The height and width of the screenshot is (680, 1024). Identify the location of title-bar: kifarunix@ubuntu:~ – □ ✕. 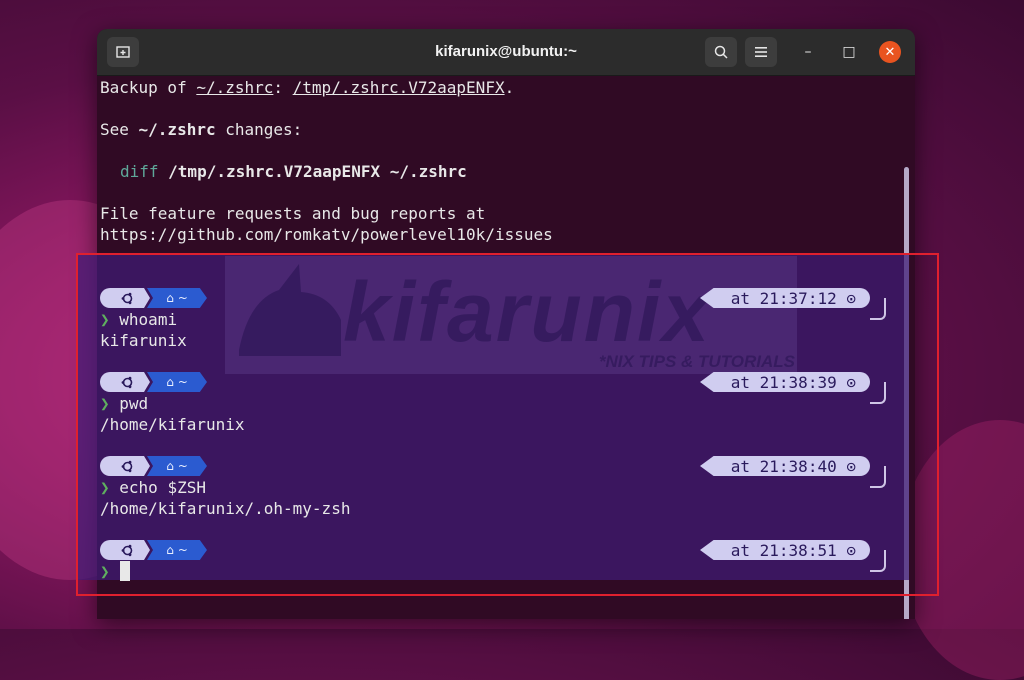
(506, 52).